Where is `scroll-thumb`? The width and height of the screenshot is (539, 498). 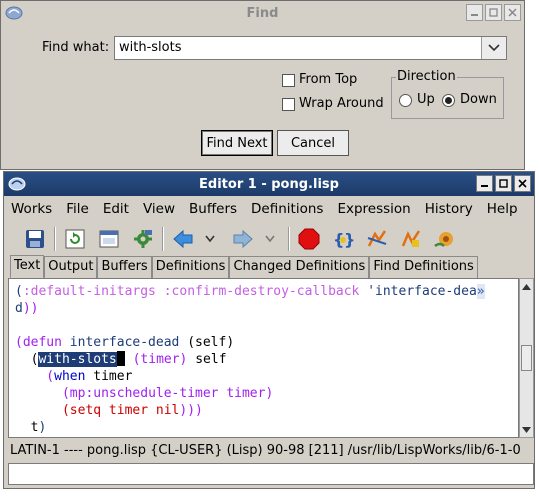
scroll-thumb is located at coordinates (526, 358).